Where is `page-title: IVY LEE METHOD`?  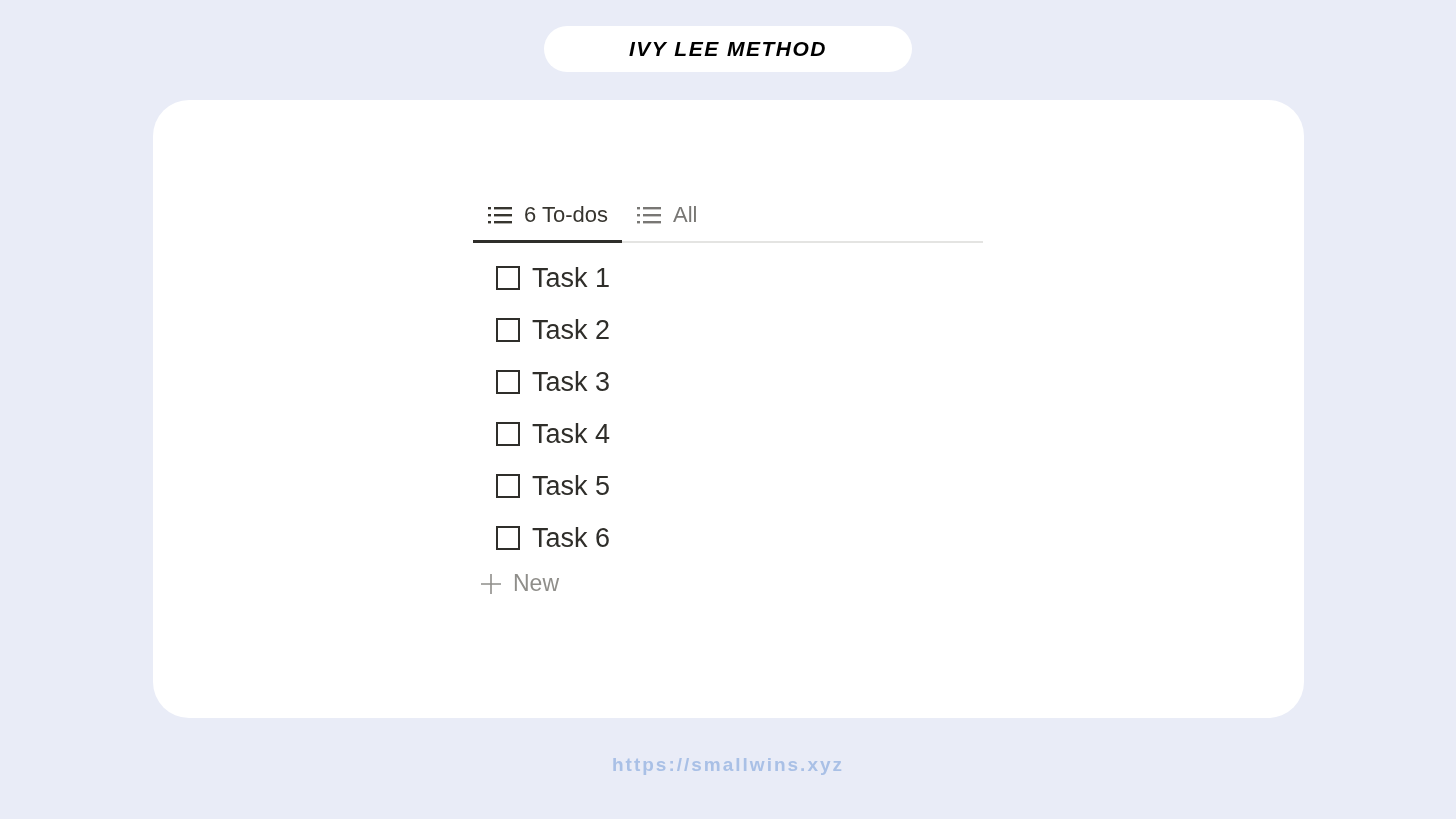 page-title: IVY LEE METHOD is located at coordinates (728, 49).